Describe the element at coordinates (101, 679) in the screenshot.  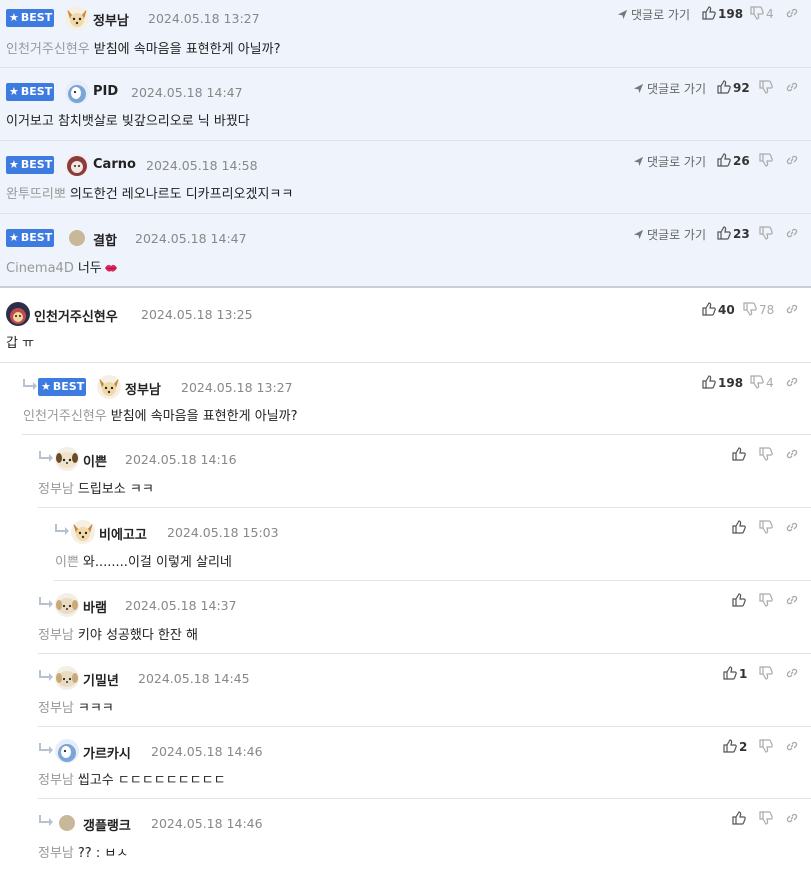
I see `author-name: 기밀년` at that location.